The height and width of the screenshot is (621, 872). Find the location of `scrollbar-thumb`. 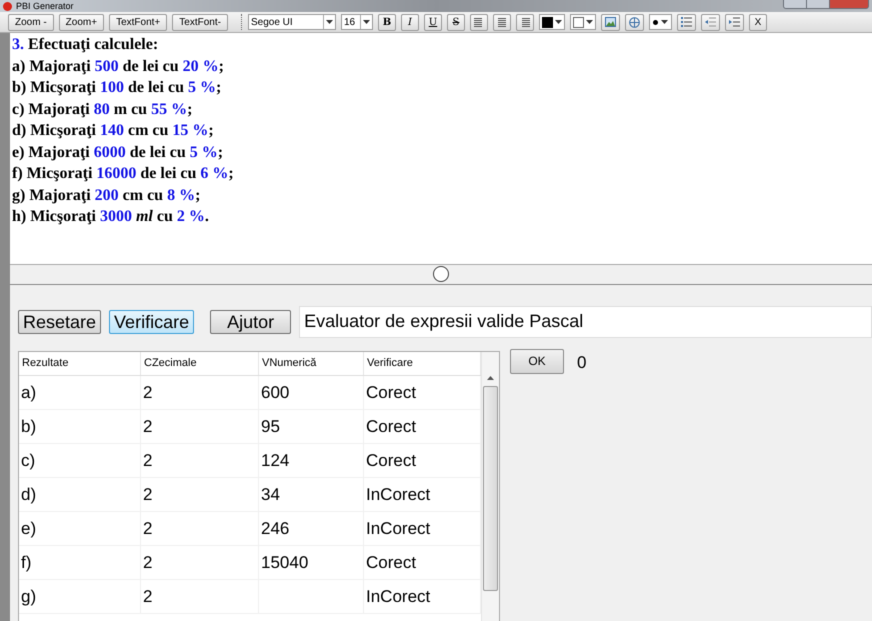

scrollbar-thumb is located at coordinates (490, 488).